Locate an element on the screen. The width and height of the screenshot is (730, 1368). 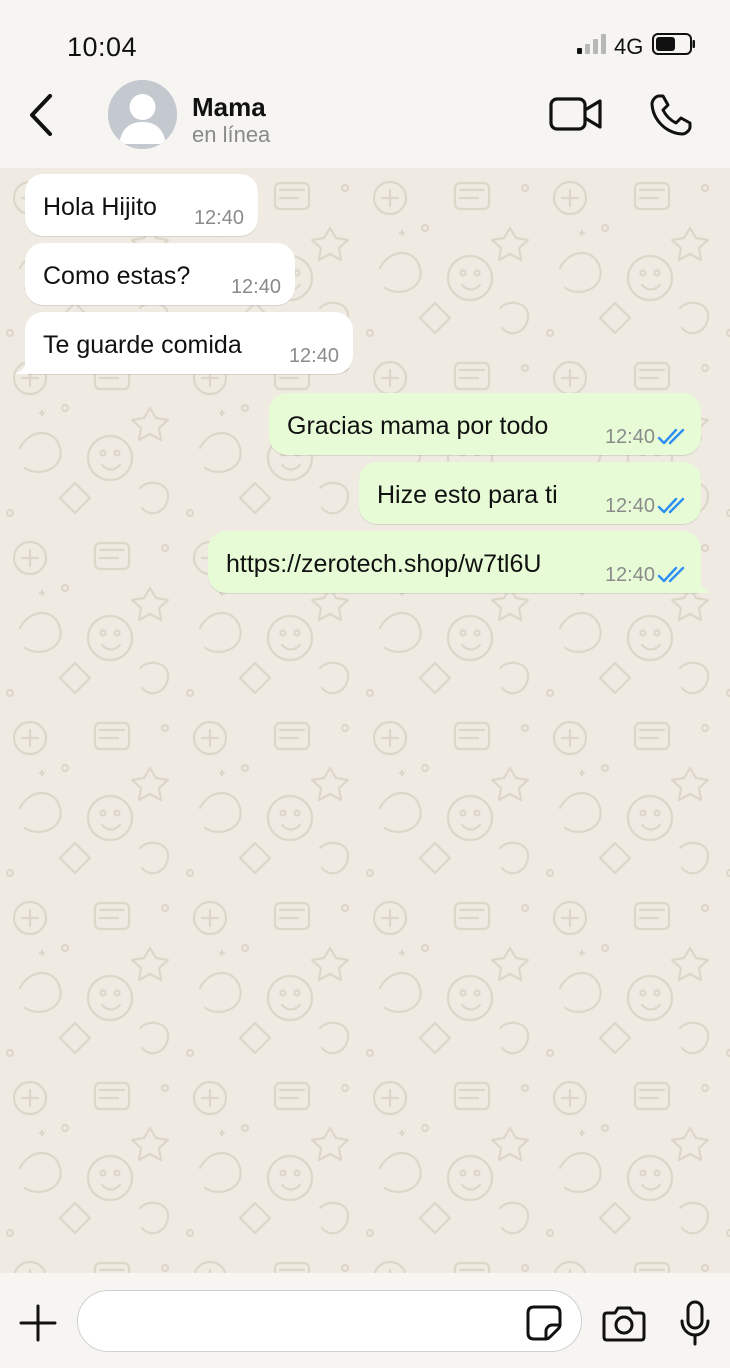
message-bubble-outgoing: Gracias mama por todo 12:40 is located at coordinates (485, 424).